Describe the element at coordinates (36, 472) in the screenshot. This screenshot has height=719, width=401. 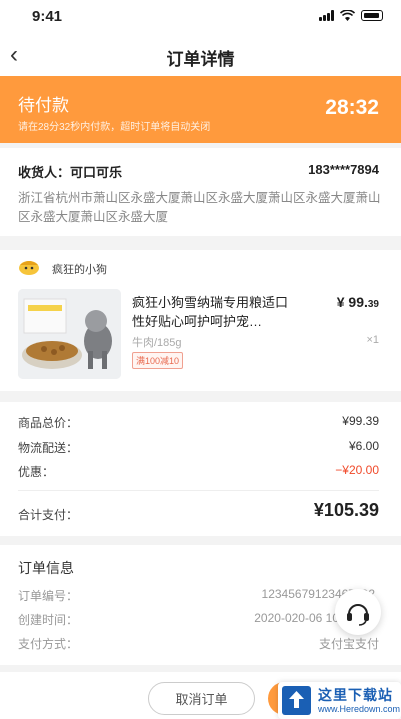
I see `summary-label: 优惠：` at that location.